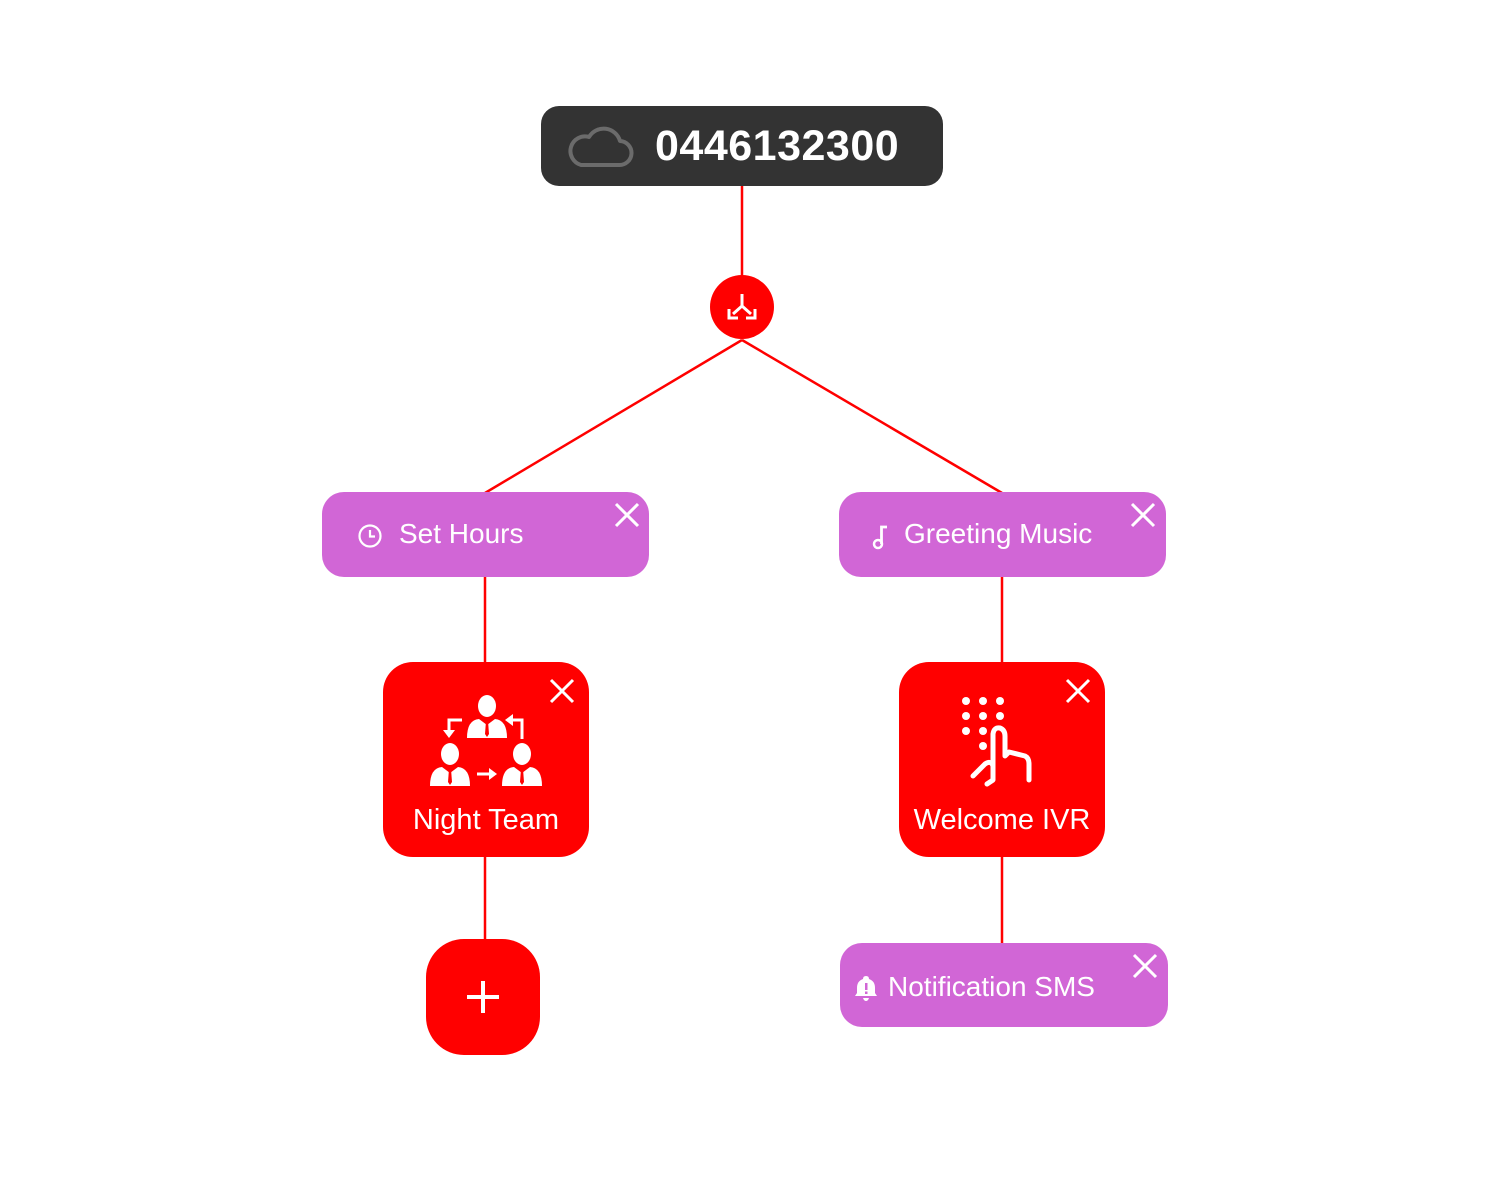 This screenshot has height=1200, width=1500. What do you see at coordinates (461, 533) in the screenshot?
I see `set-hours-label: Set Hours` at bounding box center [461, 533].